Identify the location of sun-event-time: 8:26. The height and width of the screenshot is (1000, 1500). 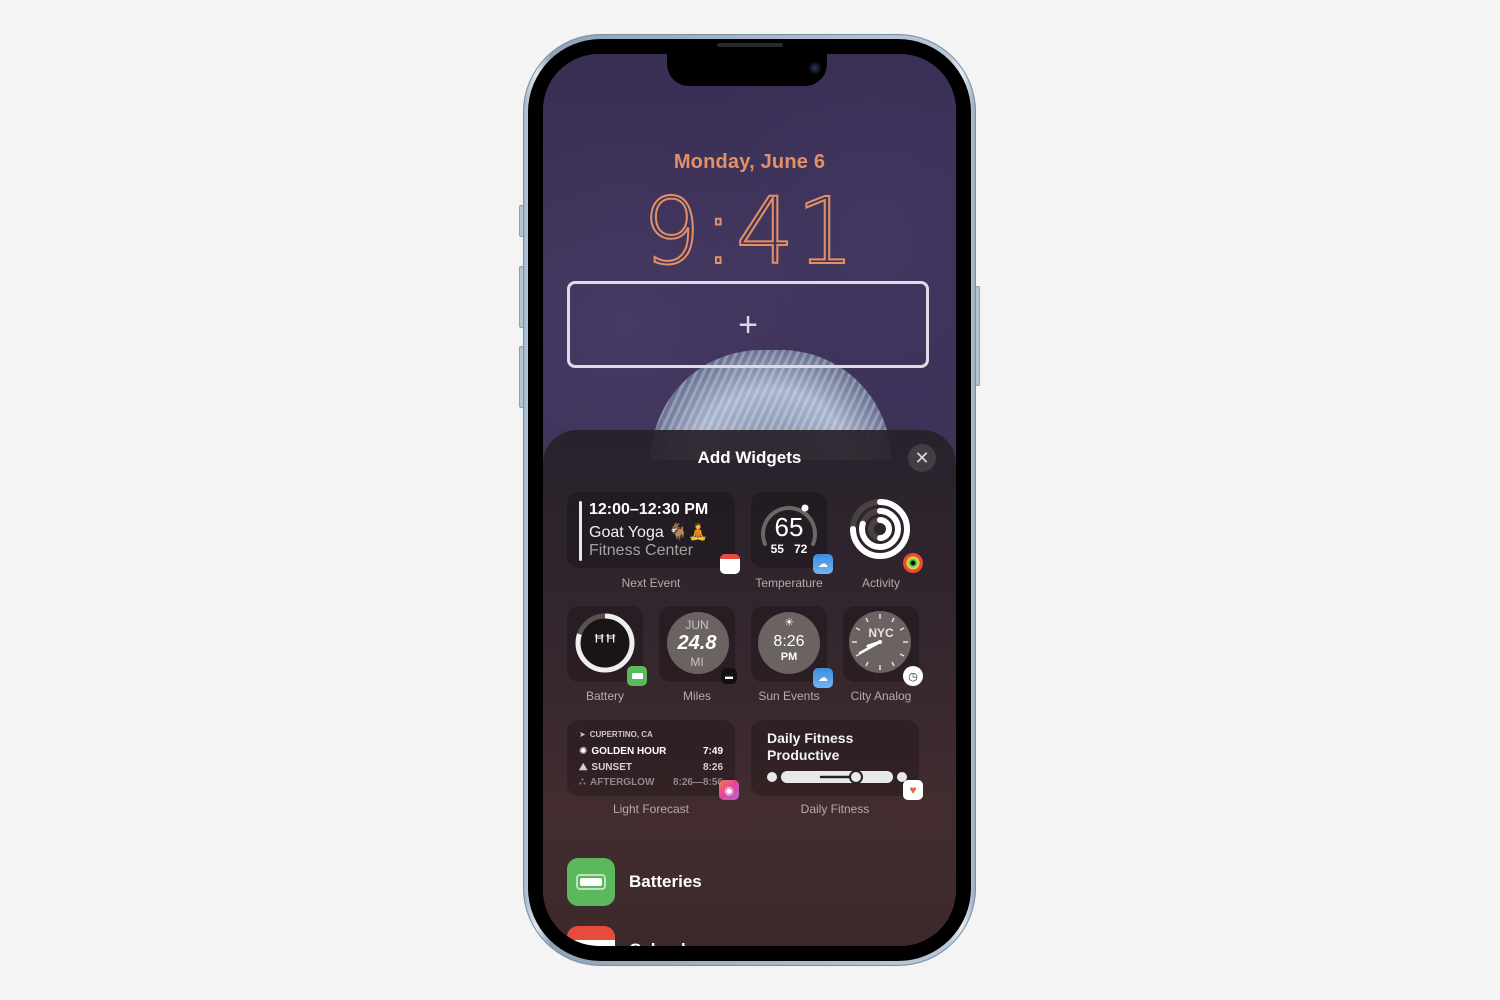
(789, 641).